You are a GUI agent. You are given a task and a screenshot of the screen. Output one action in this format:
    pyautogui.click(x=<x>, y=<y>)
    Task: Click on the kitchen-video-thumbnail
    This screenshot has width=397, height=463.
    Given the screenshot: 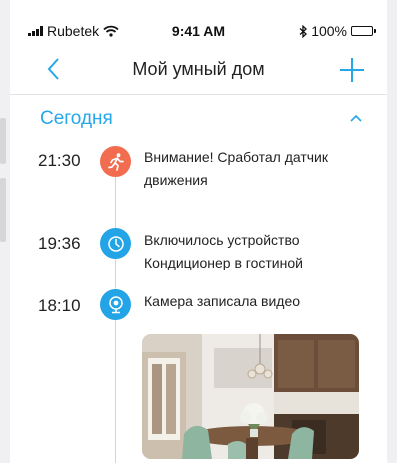 What is the action you would take?
    pyautogui.click(x=250, y=396)
    